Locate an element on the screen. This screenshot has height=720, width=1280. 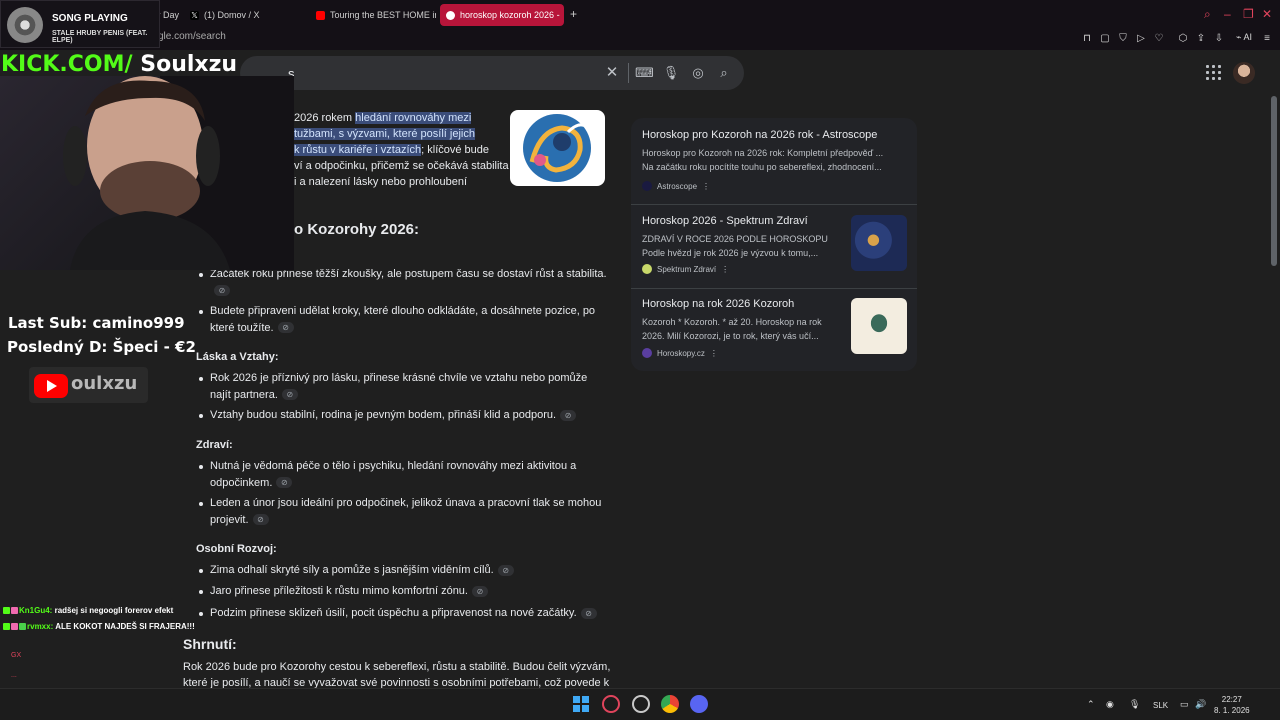
intro-text: 2026 rokem is located at coordinates (325, 118).